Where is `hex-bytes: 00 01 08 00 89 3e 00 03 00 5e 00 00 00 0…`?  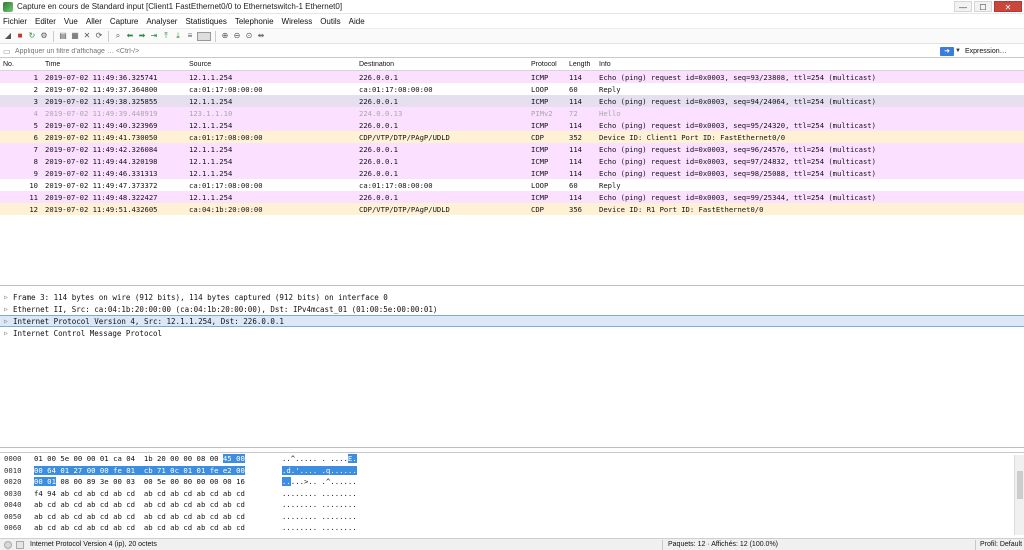
hex-bytes: 00 01 08 00 89 3e 00 03 00 5e 00 00 00 0… is located at coordinates (157, 482).